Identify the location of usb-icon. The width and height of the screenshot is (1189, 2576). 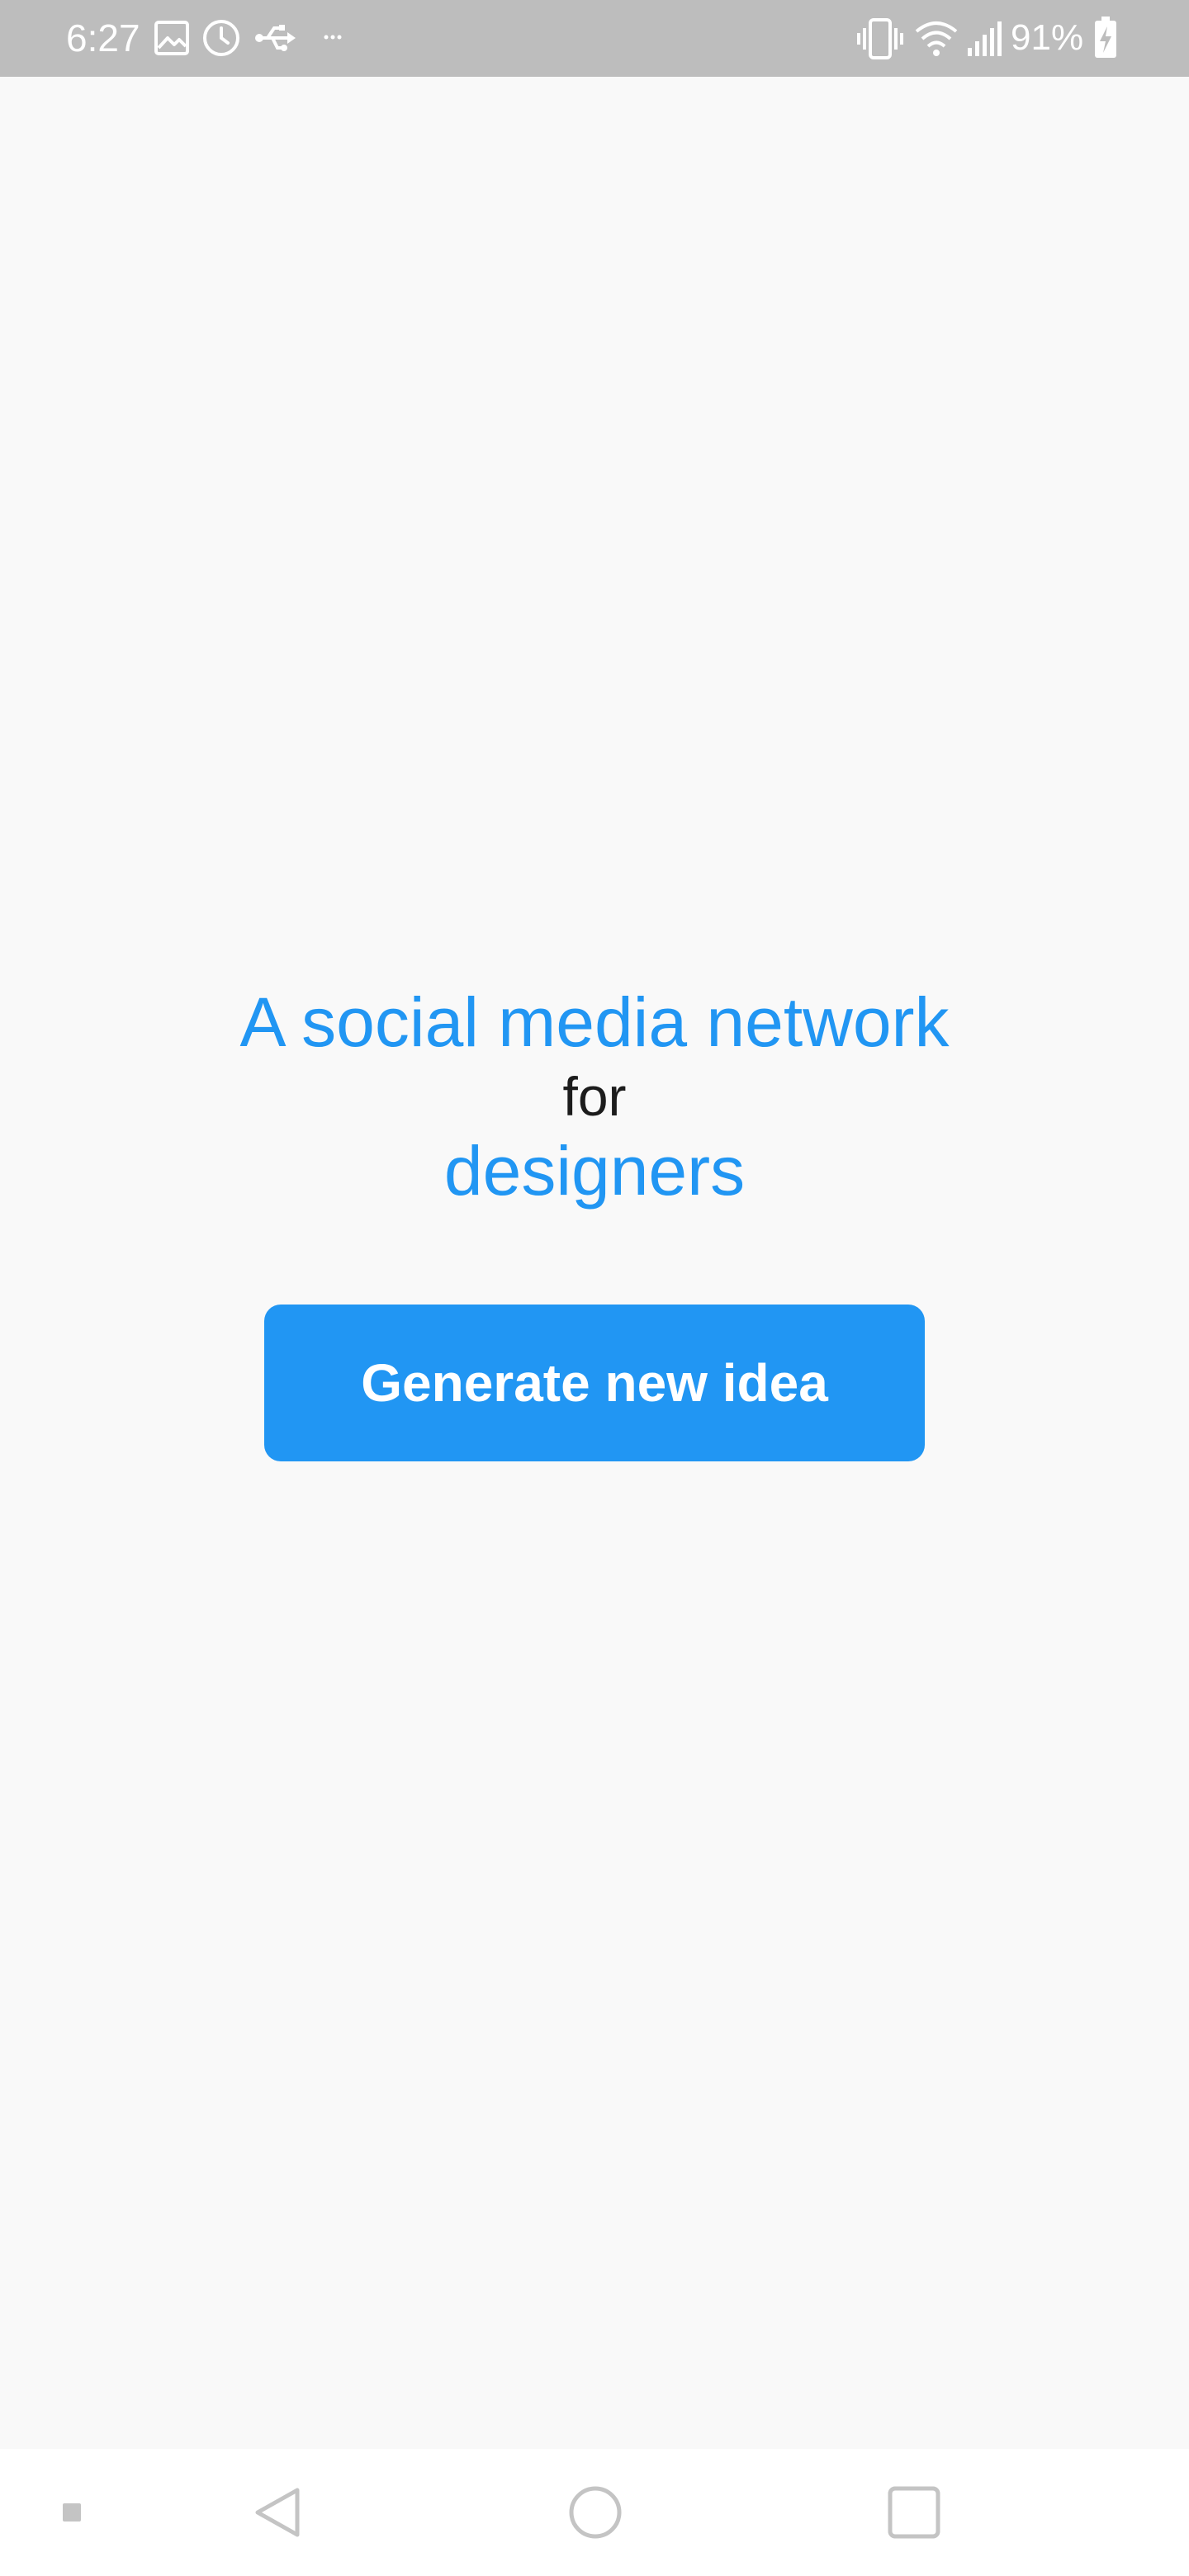
(275, 38).